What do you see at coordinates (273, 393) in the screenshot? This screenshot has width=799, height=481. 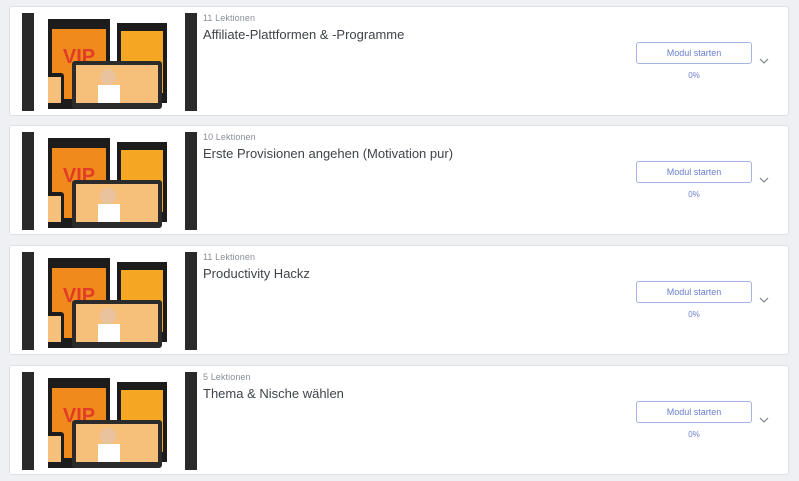 I see `module-title: Thema & Nische wählen` at bounding box center [273, 393].